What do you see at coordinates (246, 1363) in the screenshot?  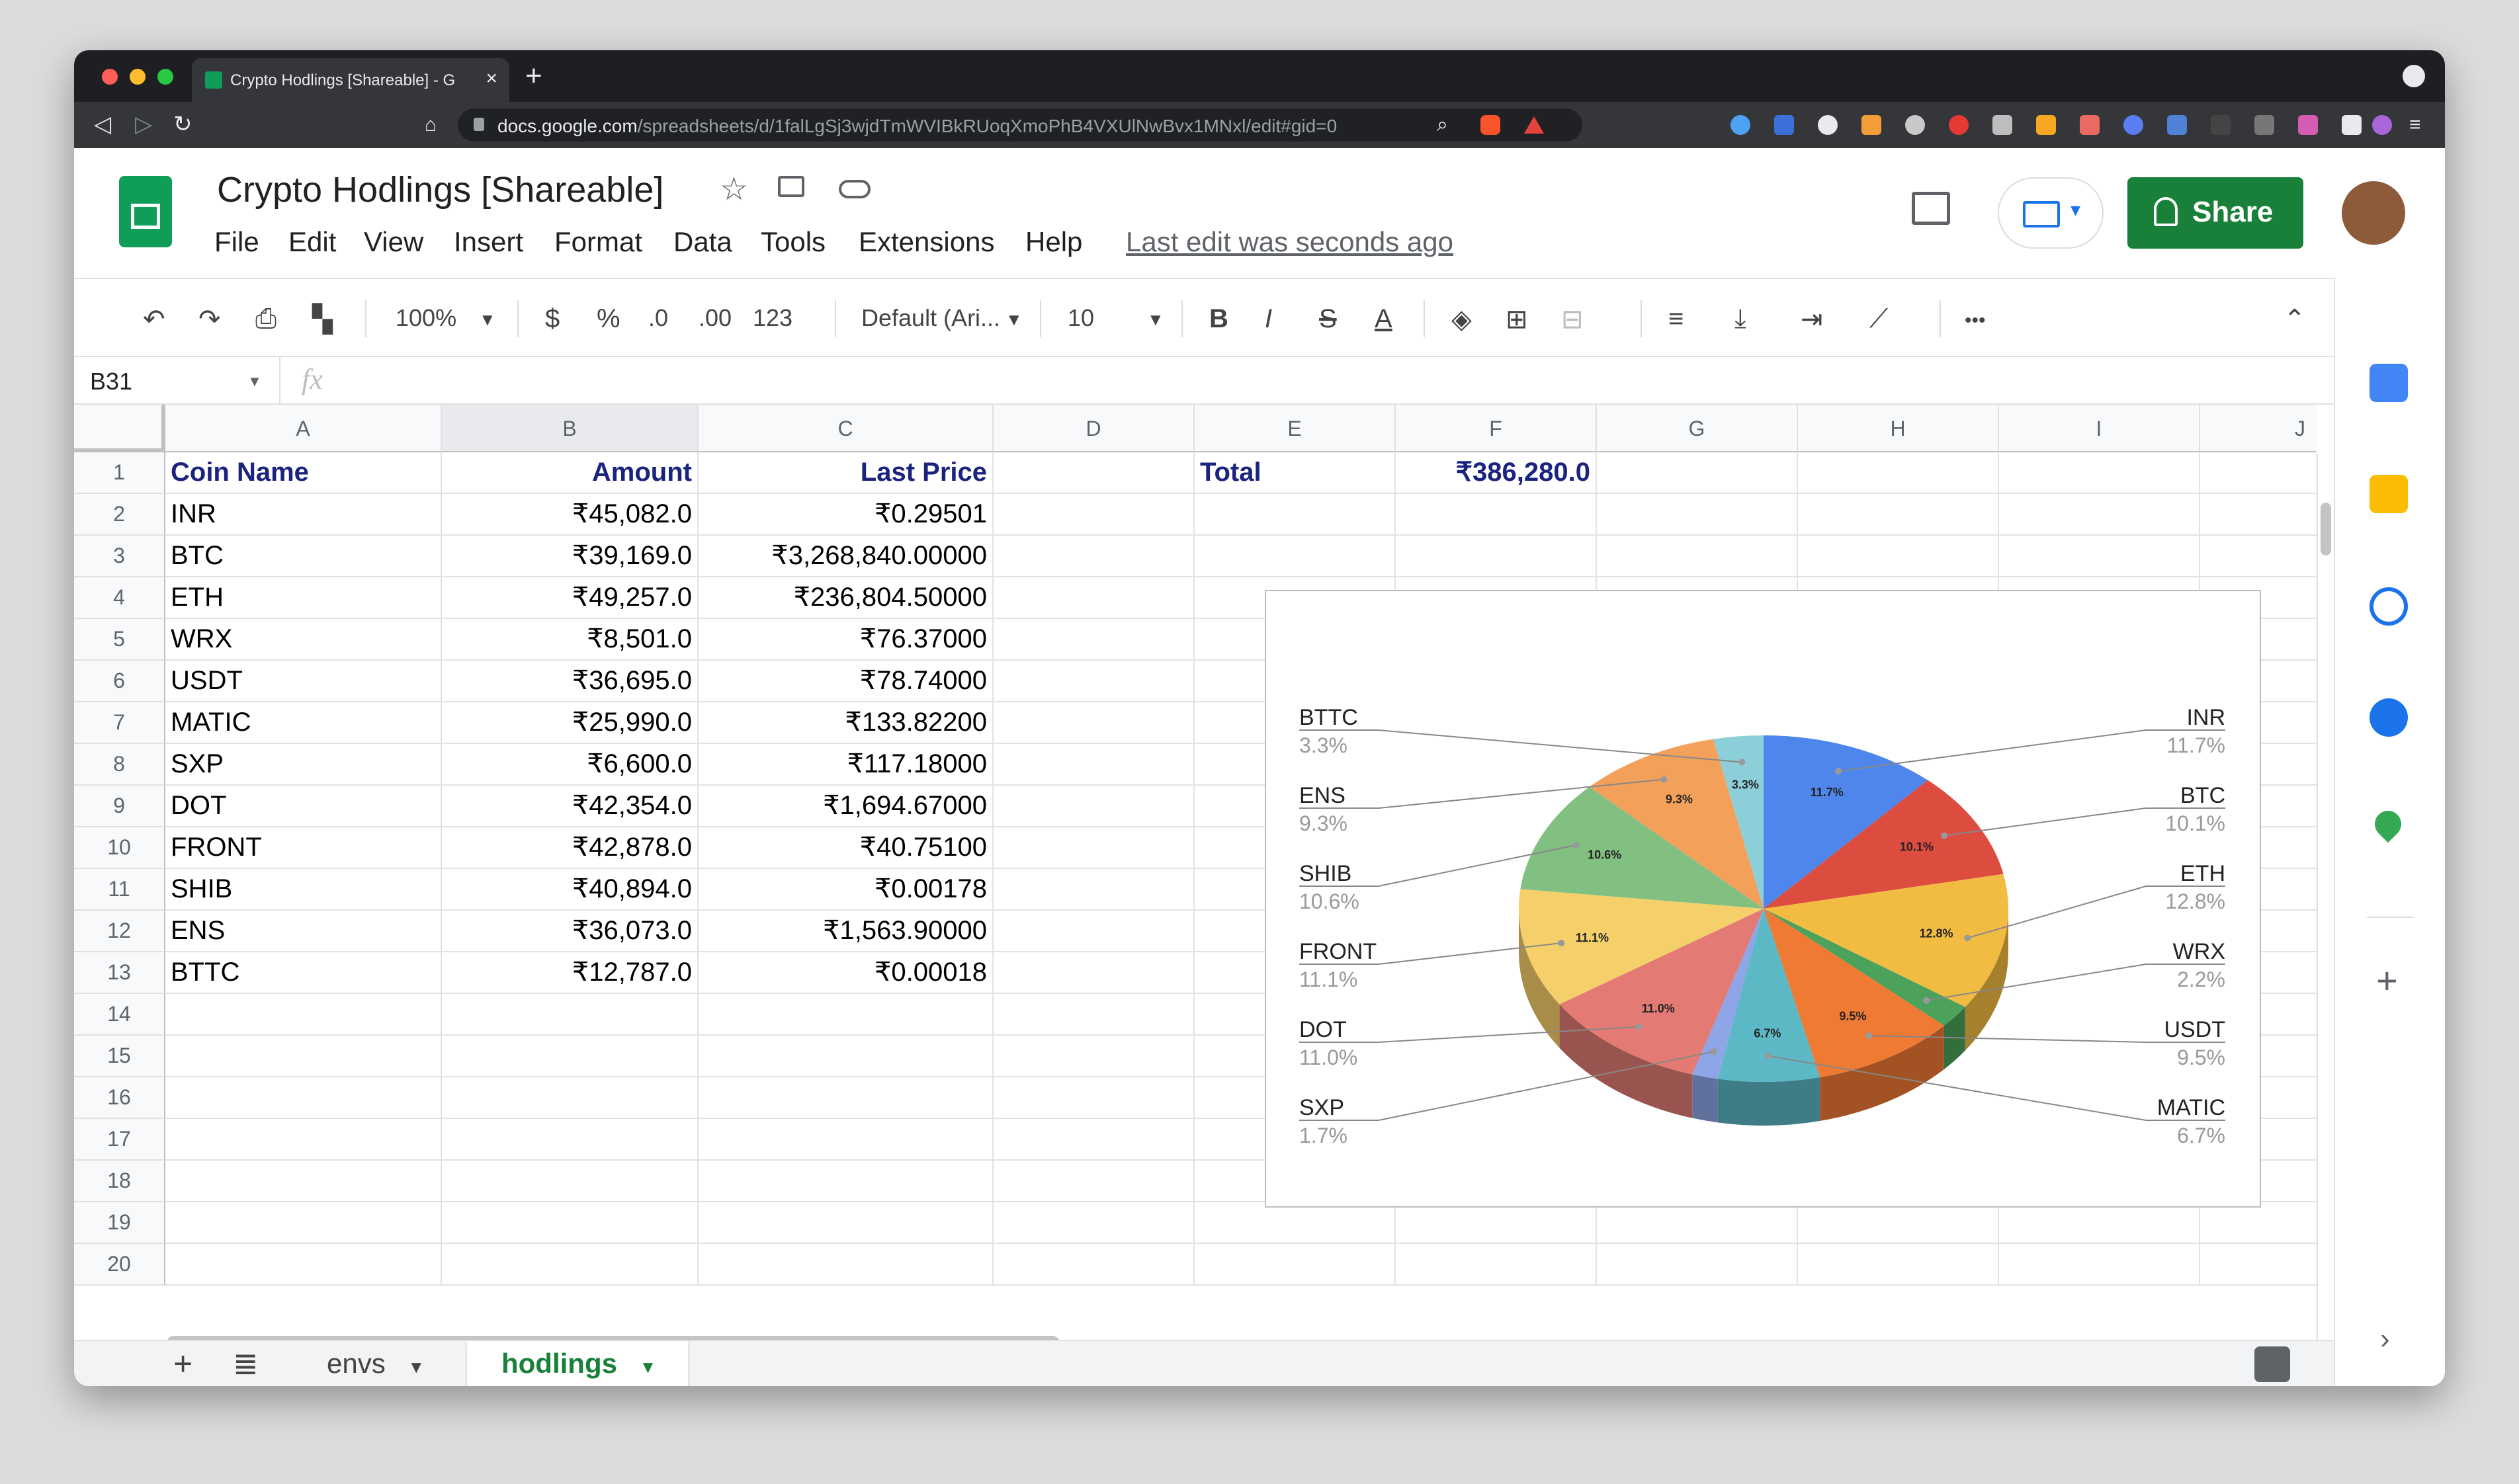 I see `all-sheets-icon: ≣` at bounding box center [246, 1363].